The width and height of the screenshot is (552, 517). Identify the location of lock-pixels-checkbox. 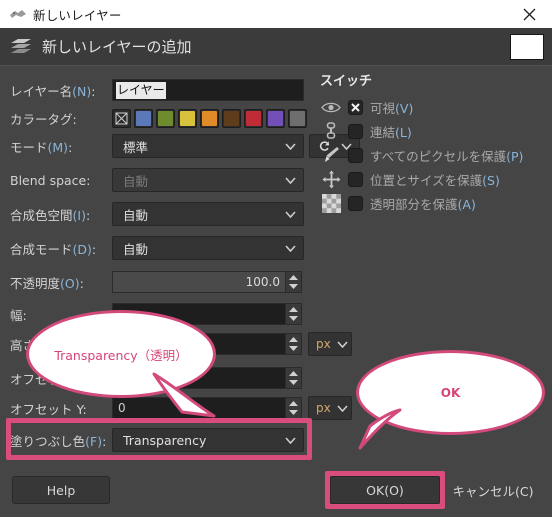
(355, 155).